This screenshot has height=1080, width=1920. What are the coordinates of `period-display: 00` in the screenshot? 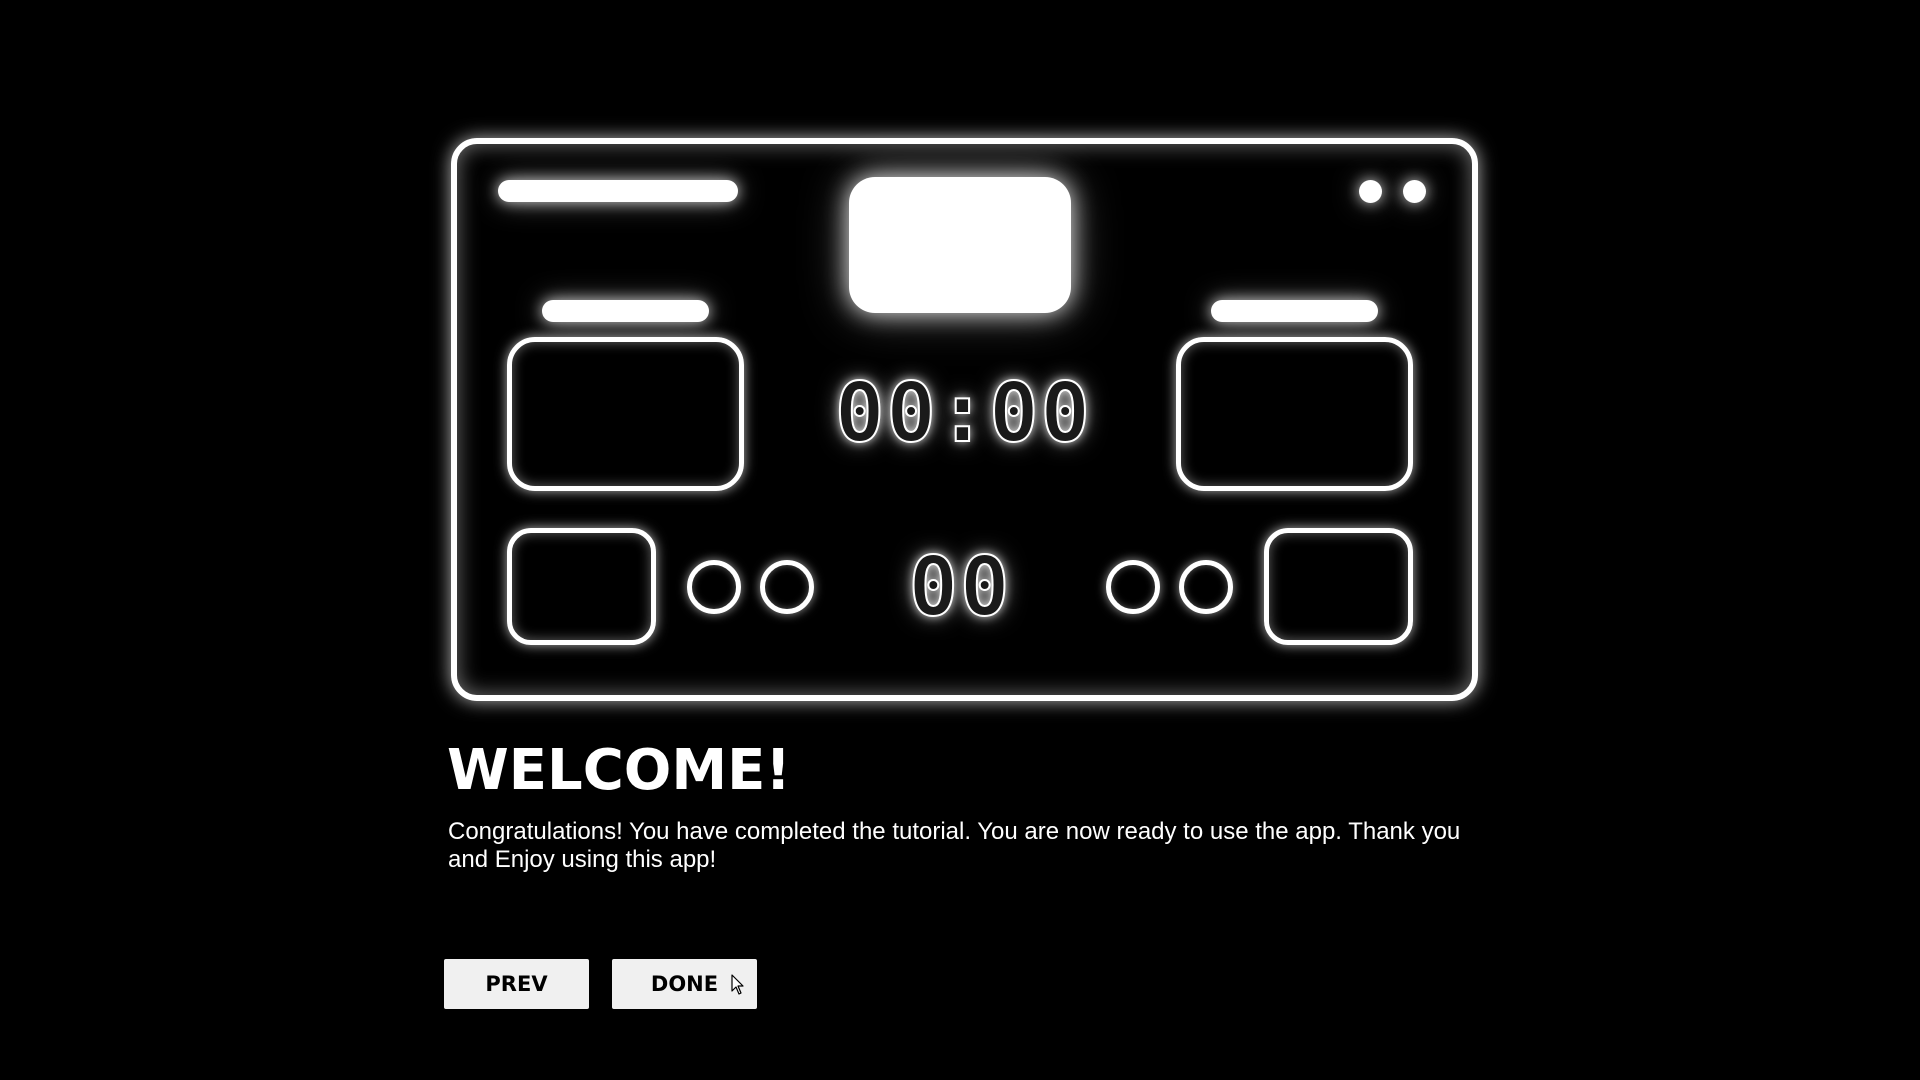 It's located at (960, 587).